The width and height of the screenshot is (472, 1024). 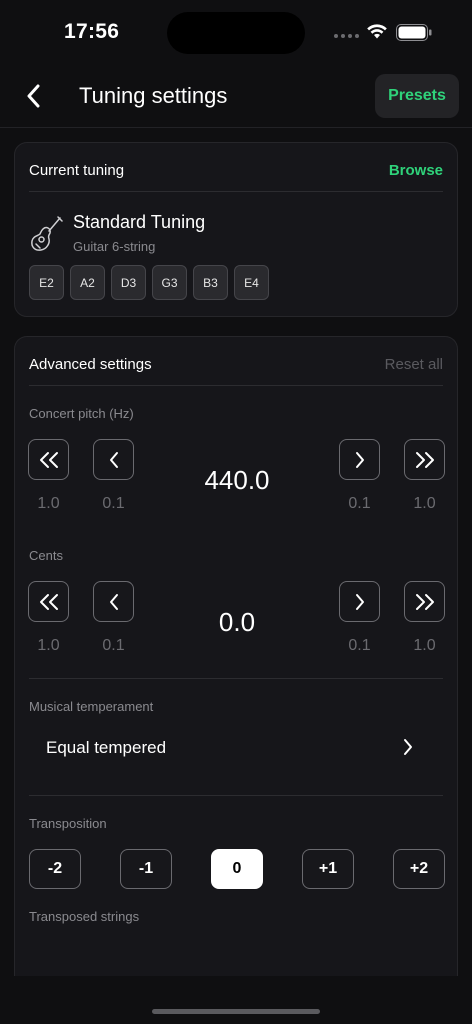 I want to click on back-button, so click(x=33, y=96).